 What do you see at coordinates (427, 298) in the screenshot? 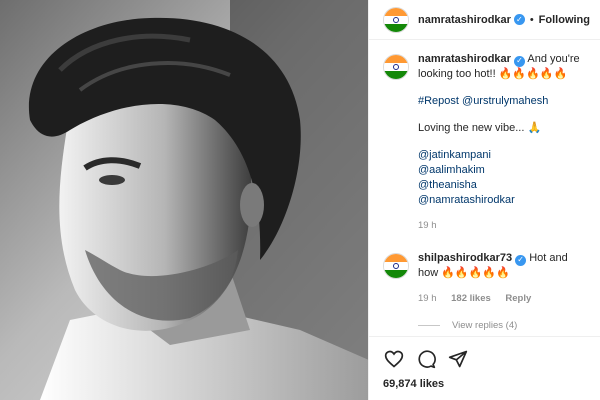
I see `comment-timestamp: 19 h` at bounding box center [427, 298].